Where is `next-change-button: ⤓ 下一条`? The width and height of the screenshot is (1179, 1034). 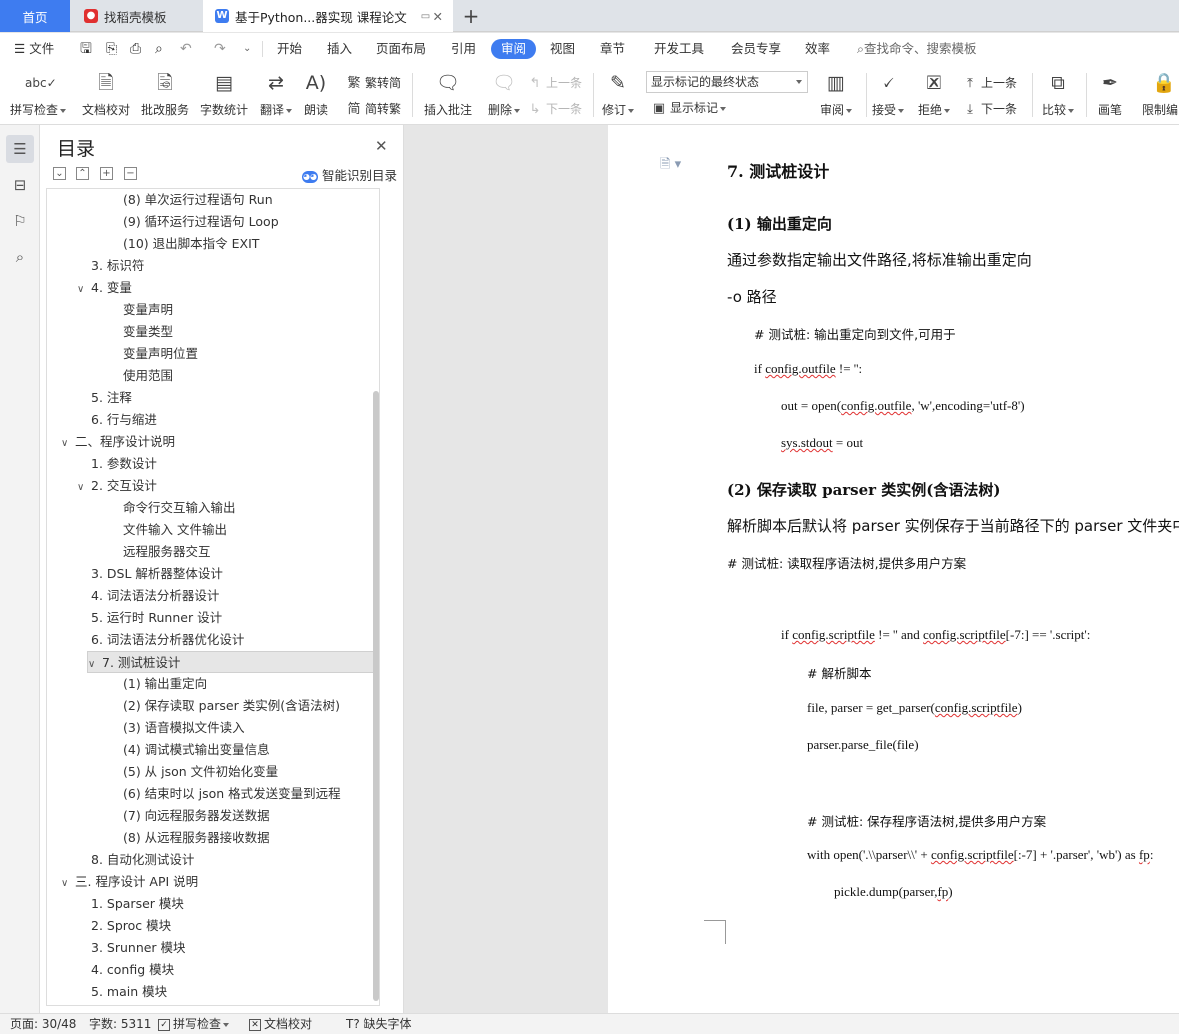 next-change-button: ⤓ 下一条 is located at coordinates (989, 109).